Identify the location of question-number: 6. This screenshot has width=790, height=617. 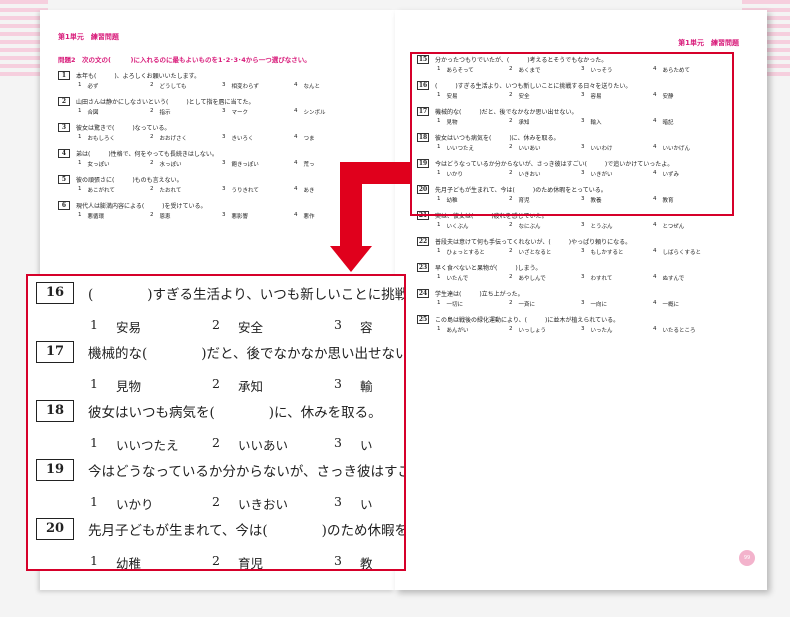
(64, 205).